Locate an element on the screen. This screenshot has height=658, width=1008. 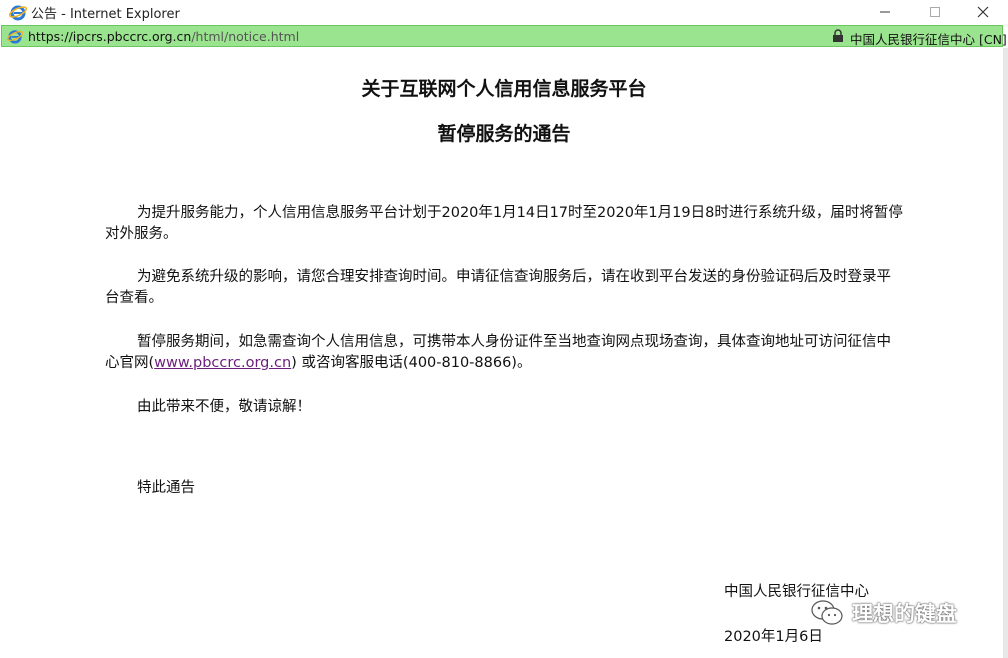
notice-paragraph-4: 由此带来不便，敬请谅解！ is located at coordinates (505, 407).